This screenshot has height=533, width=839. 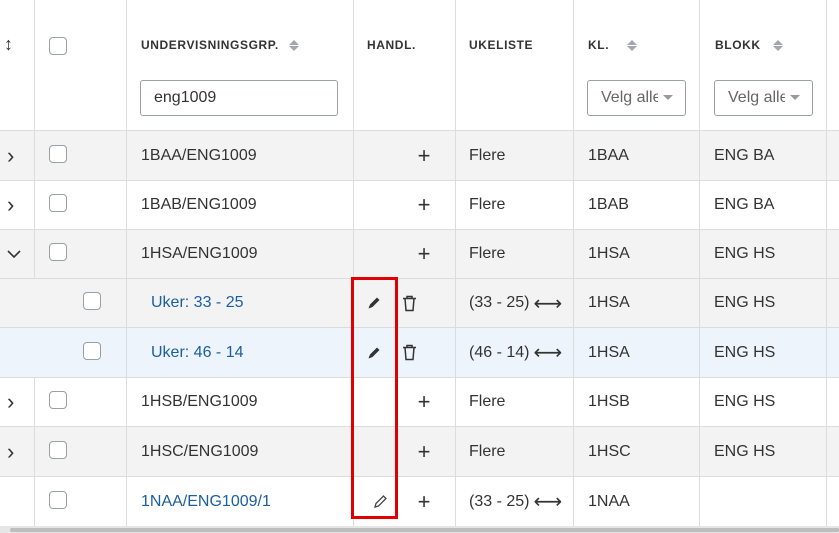 I want to click on column-header-blokk: BLOKK, so click(x=749, y=45).